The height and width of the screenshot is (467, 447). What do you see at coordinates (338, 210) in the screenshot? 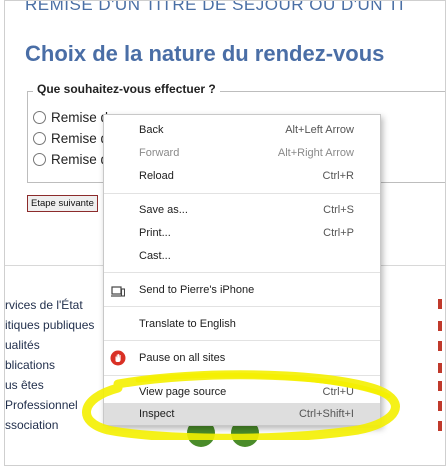
I see `menu-item-shortcut: Ctrl+S` at bounding box center [338, 210].